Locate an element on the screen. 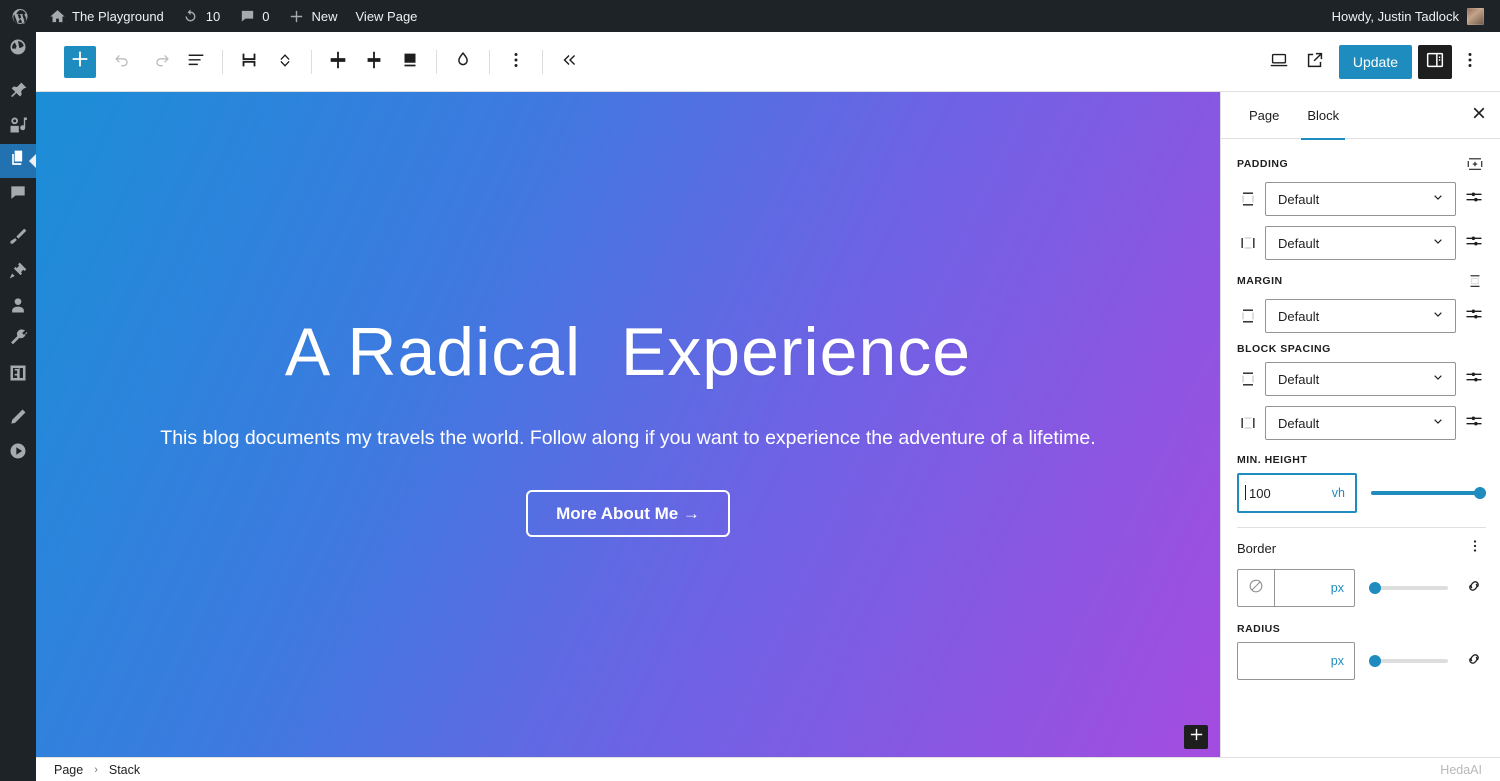 This screenshot has height=781, width=1500. update-button: Update is located at coordinates (1375, 61).